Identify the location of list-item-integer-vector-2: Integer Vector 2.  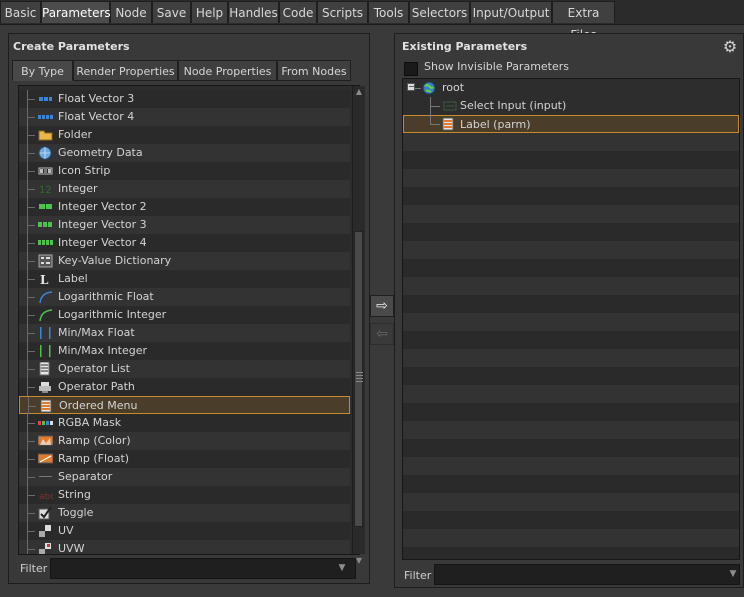
(184, 207).